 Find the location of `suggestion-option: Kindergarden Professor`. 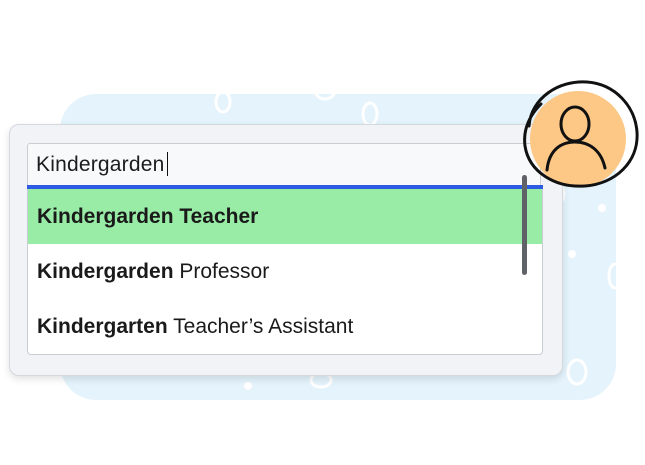

suggestion-option: Kindergarden Professor is located at coordinates (285, 271).